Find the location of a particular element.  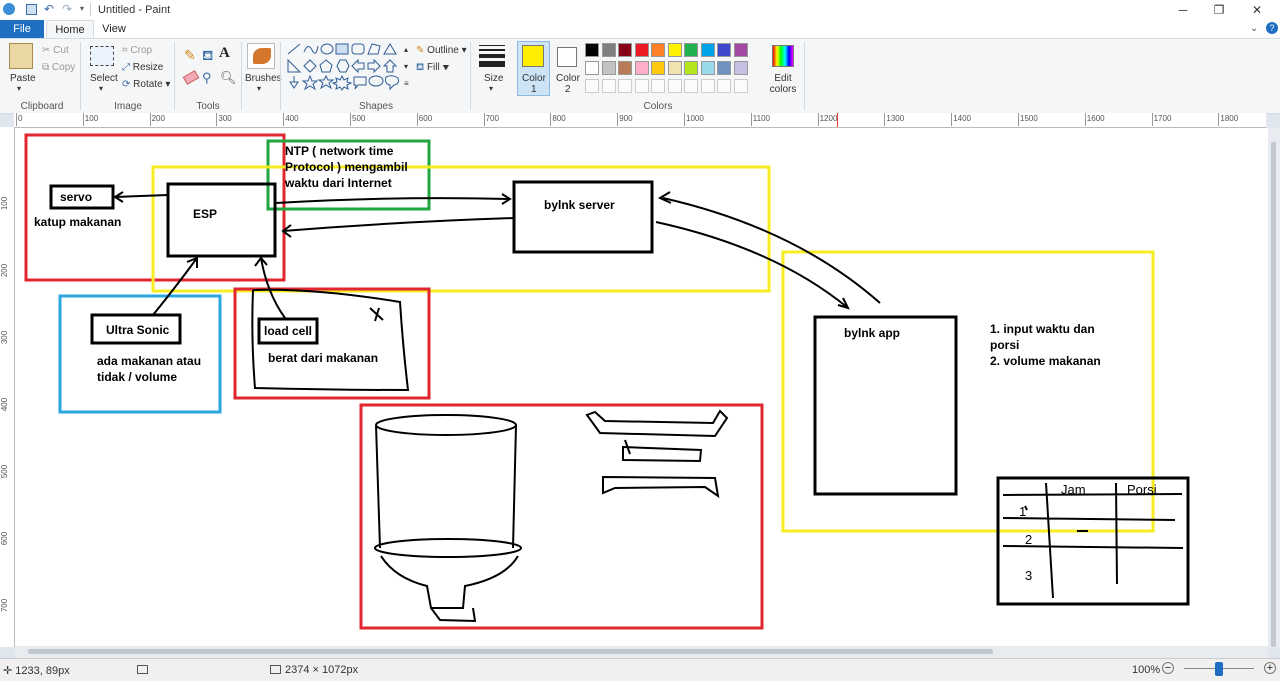

brushes-icon is located at coordinates (261, 56).